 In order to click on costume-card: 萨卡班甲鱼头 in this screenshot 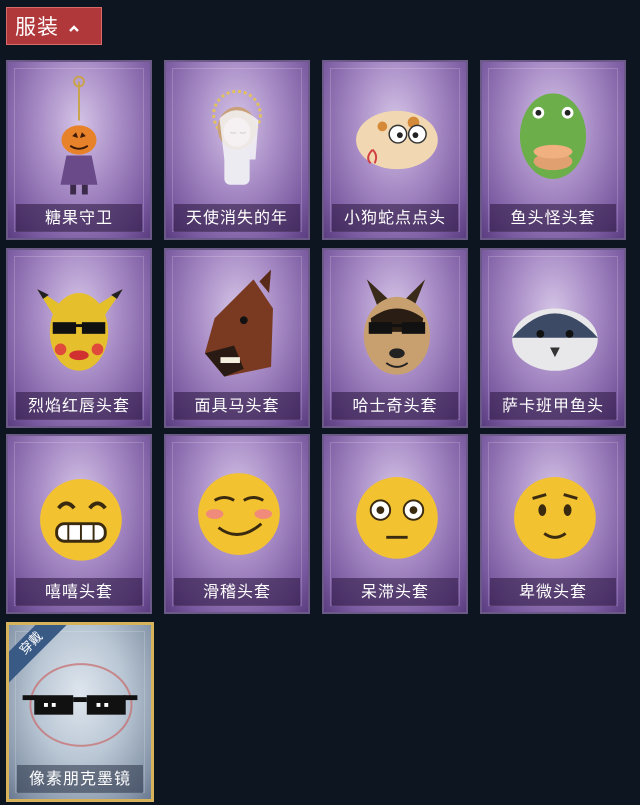, I will do `click(553, 338)`.